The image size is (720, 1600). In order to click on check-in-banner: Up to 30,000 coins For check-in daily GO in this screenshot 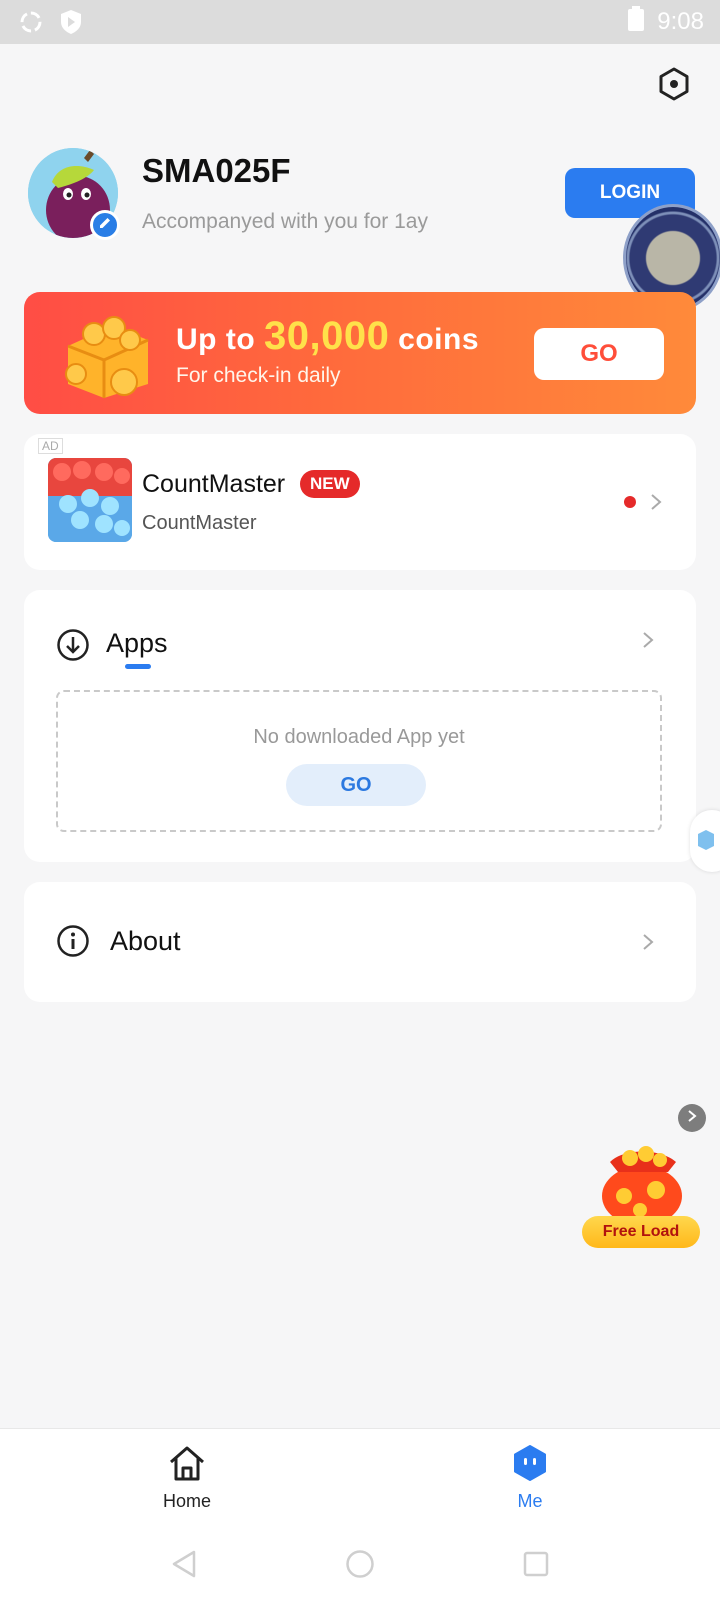, I will do `click(360, 353)`.